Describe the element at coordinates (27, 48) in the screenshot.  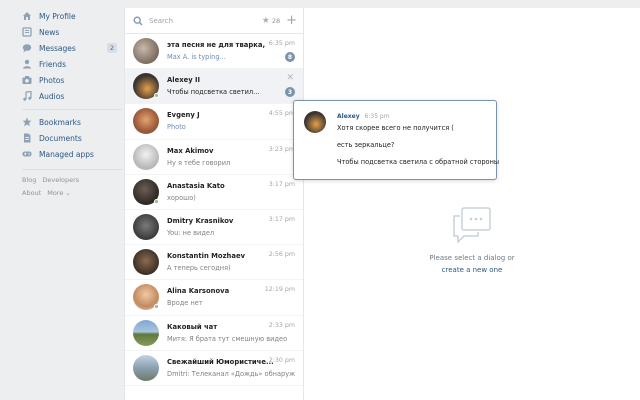
I see `messages-icon` at that location.